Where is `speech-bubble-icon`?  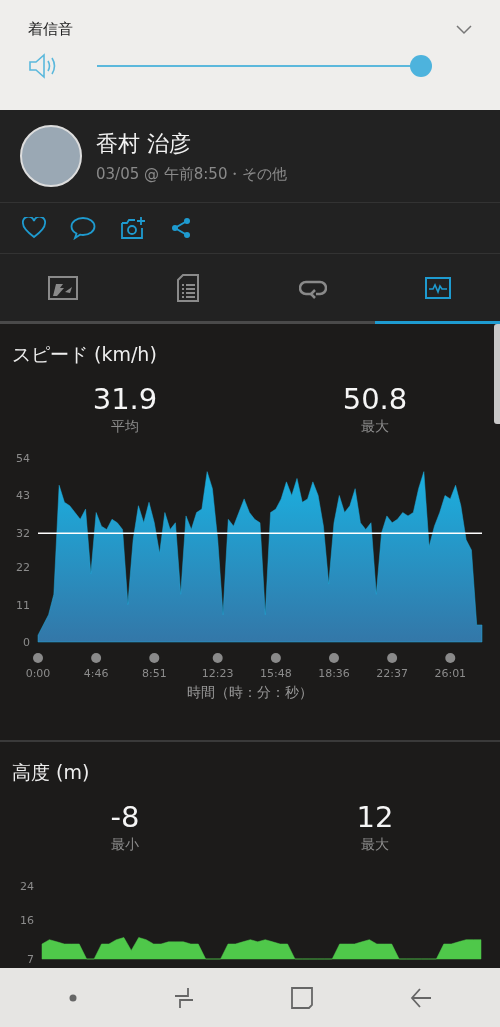 speech-bubble-icon is located at coordinates (83, 228).